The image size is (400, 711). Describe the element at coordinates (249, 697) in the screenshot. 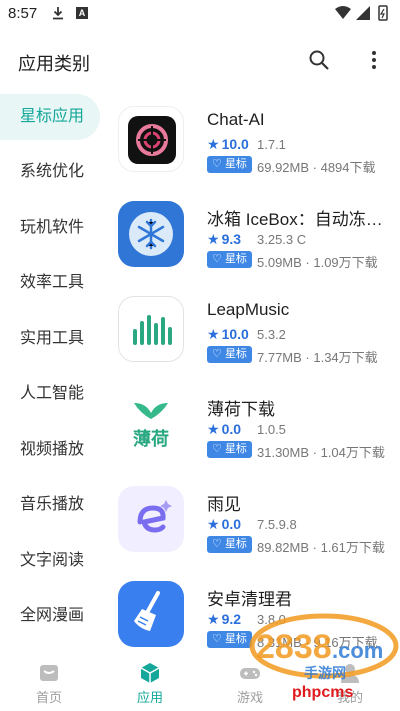

I see `nav-label: 游戏` at that location.